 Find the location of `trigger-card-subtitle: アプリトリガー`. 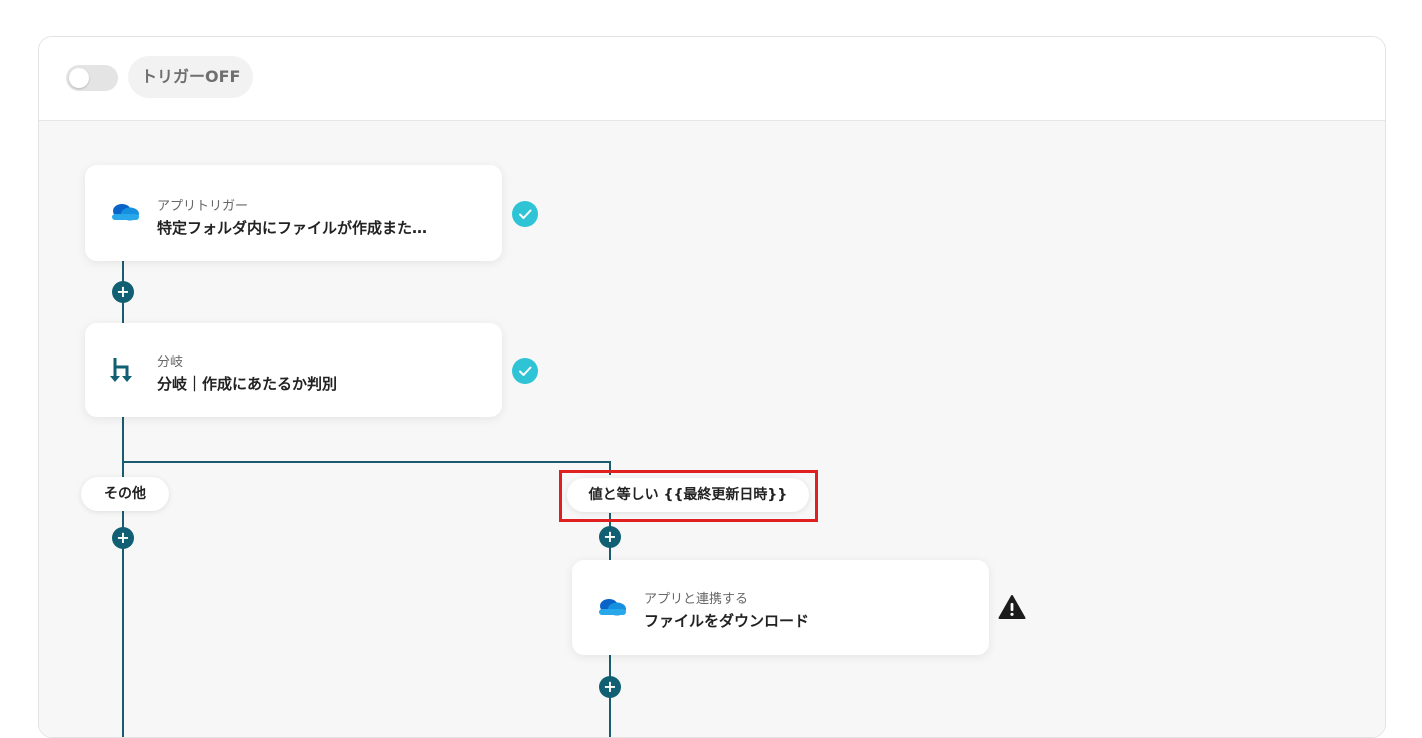

trigger-card-subtitle: アプリトリガー is located at coordinates (203, 206).